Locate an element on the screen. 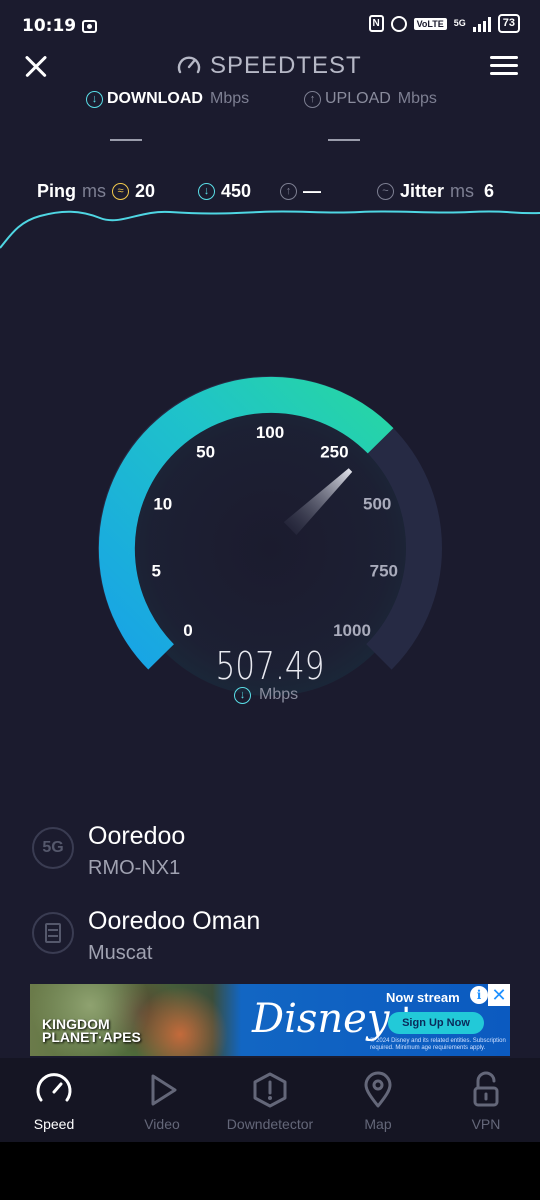 The height and width of the screenshot is (1200, 540). bottom-nav: Speed Video Downdetector Map VPN is located at coordinates (270, 1100).